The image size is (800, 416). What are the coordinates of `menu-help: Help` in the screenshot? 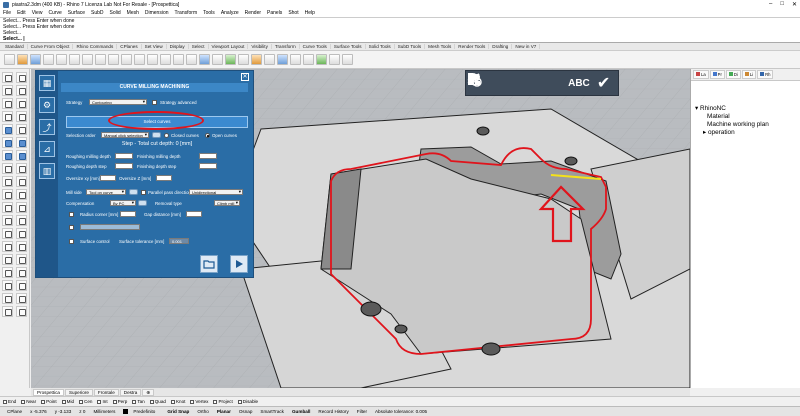 It's located at (310, 13).